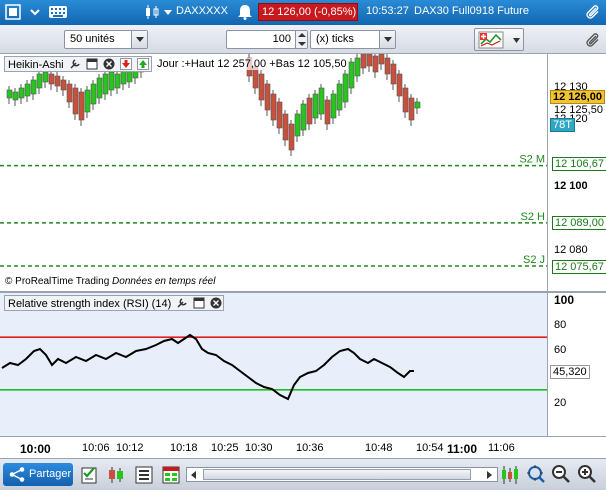 Image resolution: width=606 pixels, height=490 pixels. What do you see at coordinates (335, 39) in the screenshot?
I see `ticks-unit-value: (x) ticks` at bounding box center [335, 39].